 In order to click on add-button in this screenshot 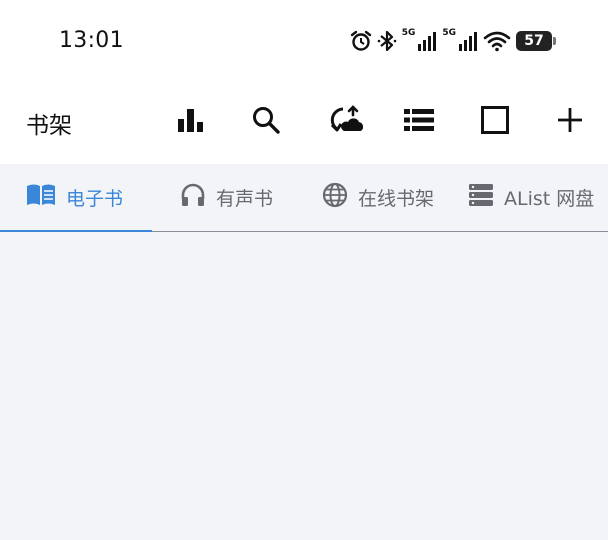, I will do `click(570, 122)`.